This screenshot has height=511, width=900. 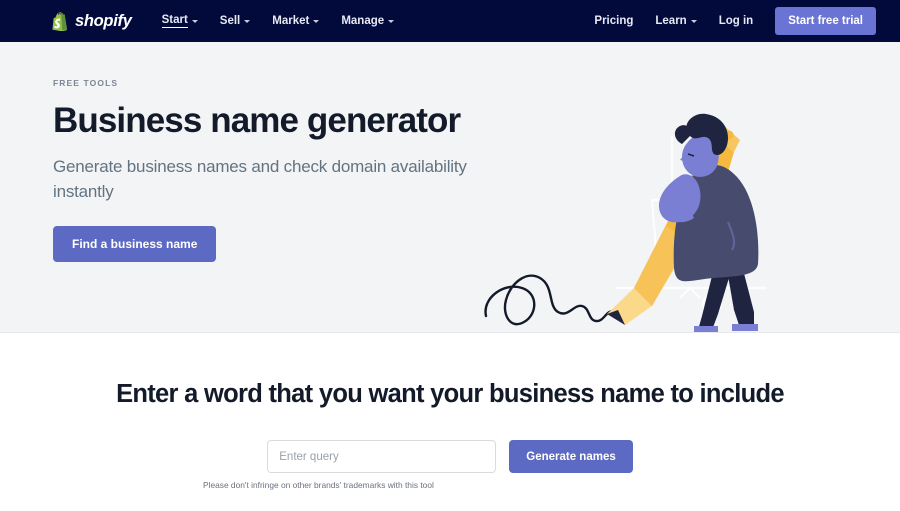 I want to click on hero-eyebrow: FREE TOOLS, so click(x=86, y=83).